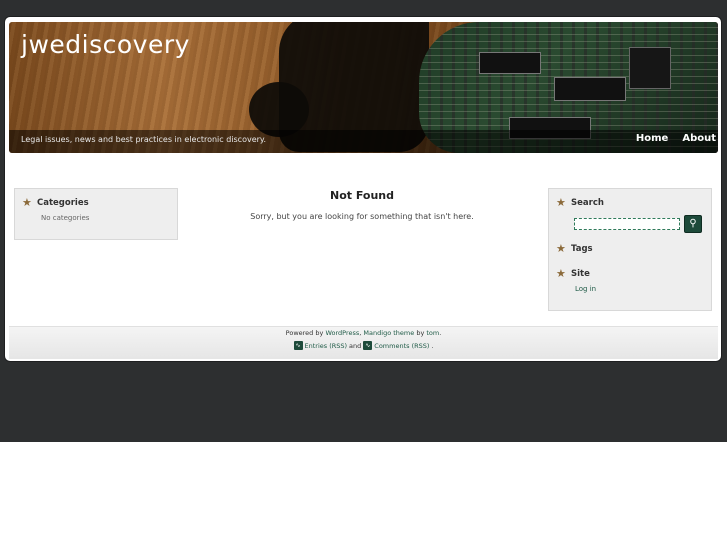 The height and width of the screenshot is (545, 727). I want to click on by-text: by, so click(420, 333).